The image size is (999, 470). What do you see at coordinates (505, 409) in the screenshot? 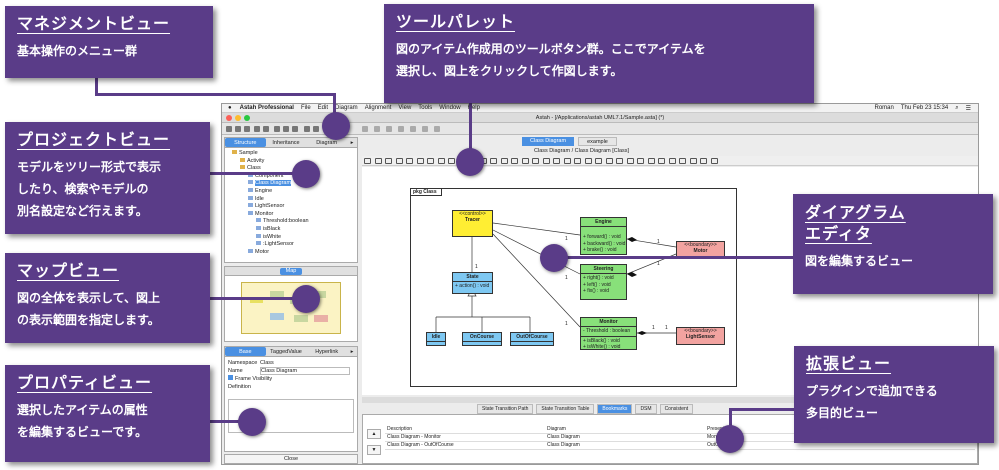
I see `tab-extension: State Transition Path` at bounding box center [505, 409].